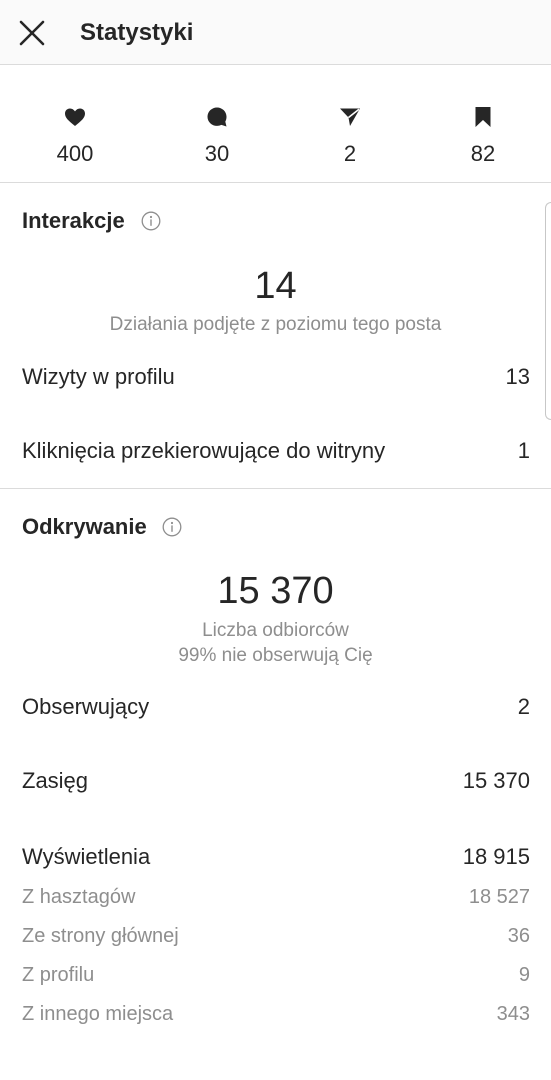 This screenshot has height=1080, width=551. What do you see at coordinates (276, 975) in the screenshot?
I see `impressions-profile-row: Z profilu 9` at bounding box center [276, 975].